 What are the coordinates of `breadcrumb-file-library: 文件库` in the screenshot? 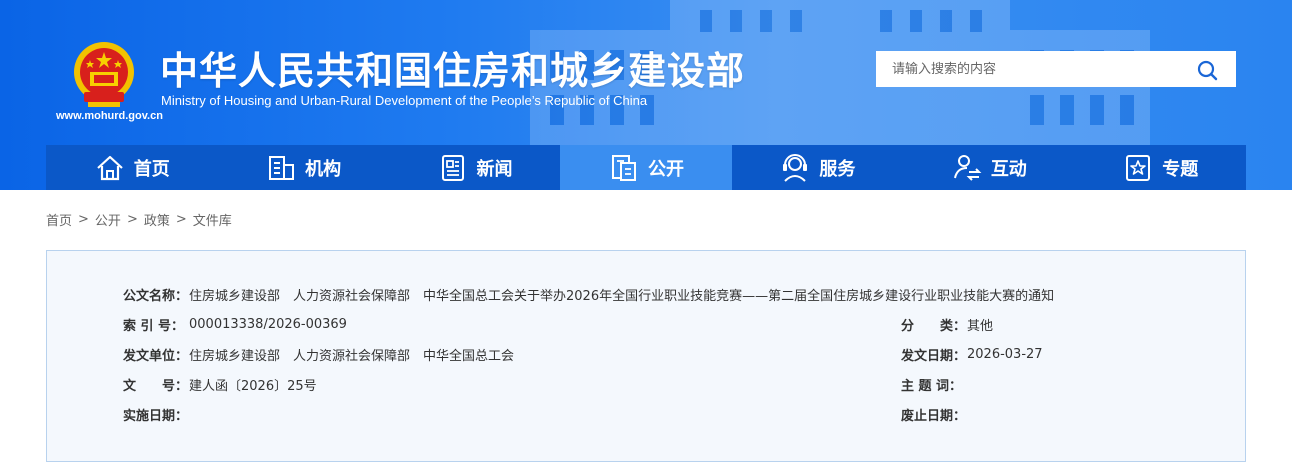 It's located at (212, 219).